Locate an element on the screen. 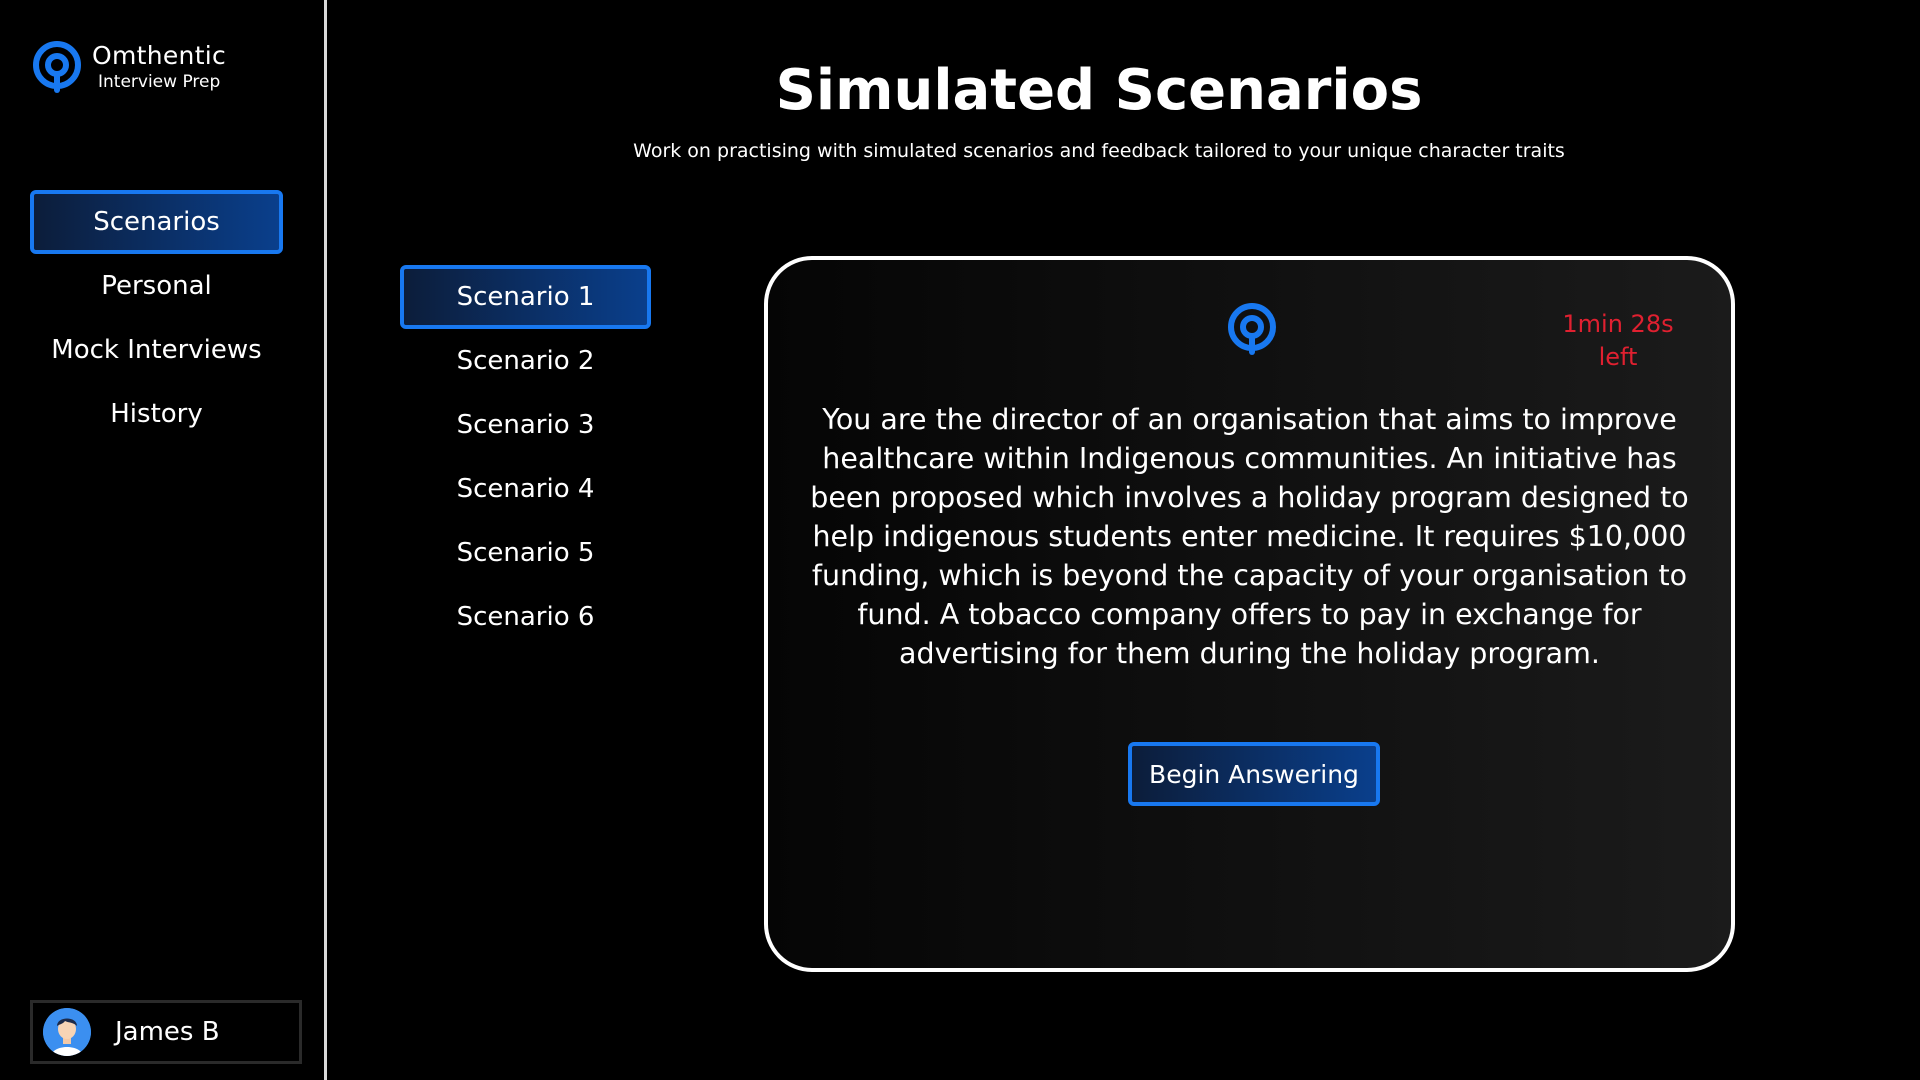 This screenshot has height=1080, width=1920. countdown-timer: 1min 28s left is located at coordinates (1618, 341).